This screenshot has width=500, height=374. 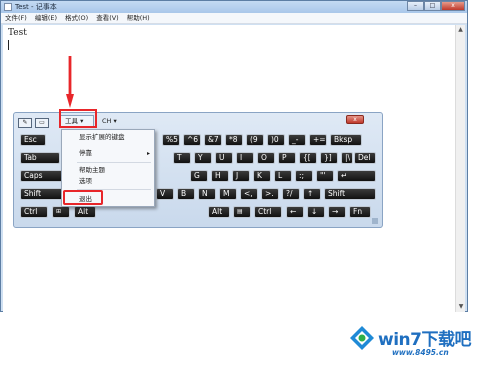 What do you see at coordinates (460, 30) in the screenshot?
I see `scroll-up-icon: ▲` at bounding box center [460, 30].